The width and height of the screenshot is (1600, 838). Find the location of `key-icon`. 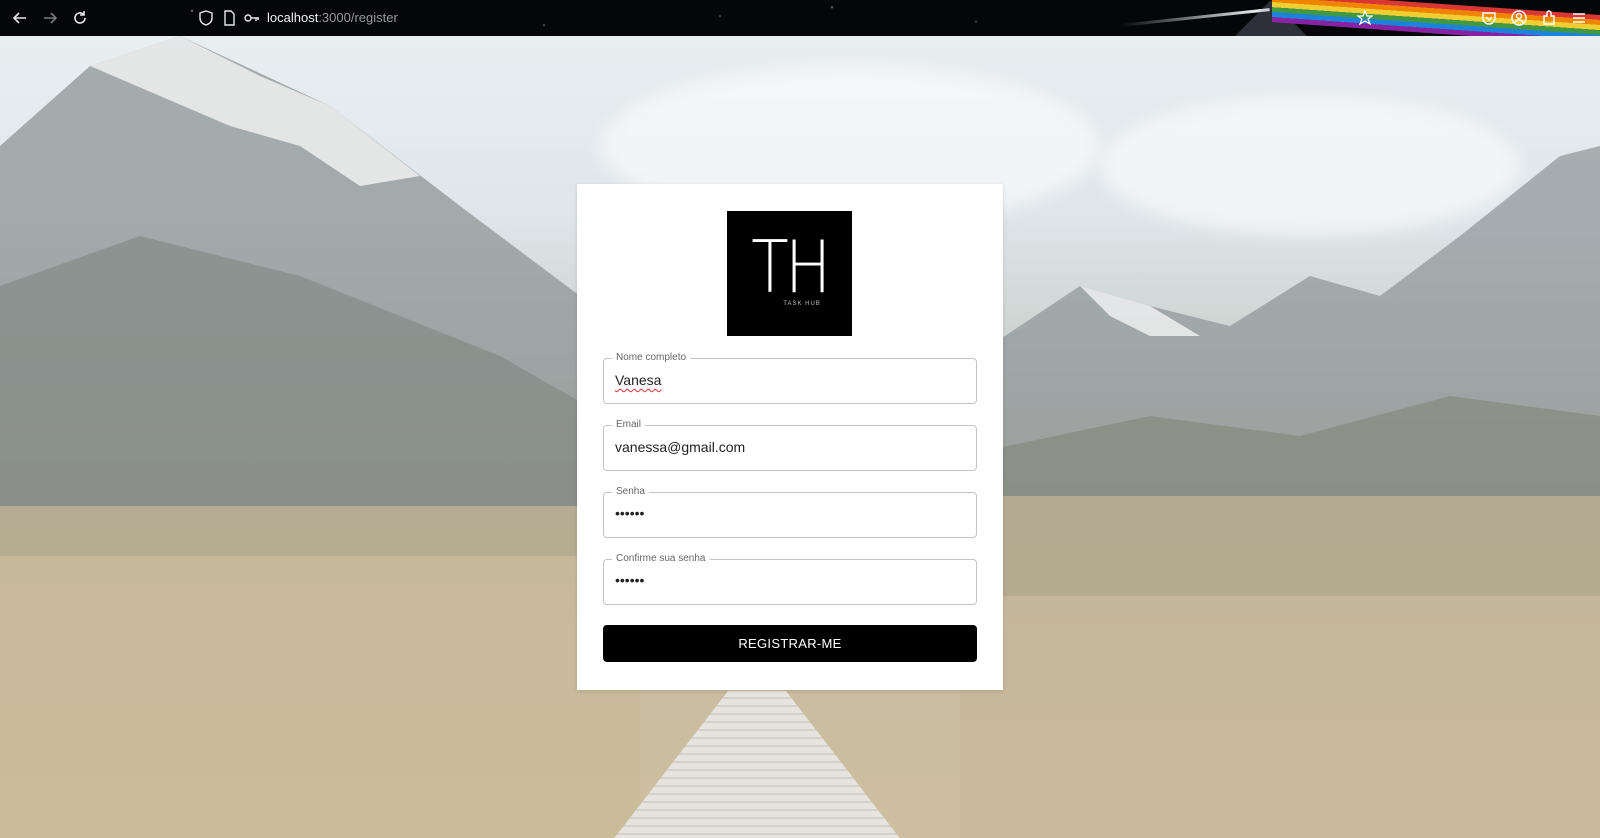

key-icon is located at coordinates (251, 18).